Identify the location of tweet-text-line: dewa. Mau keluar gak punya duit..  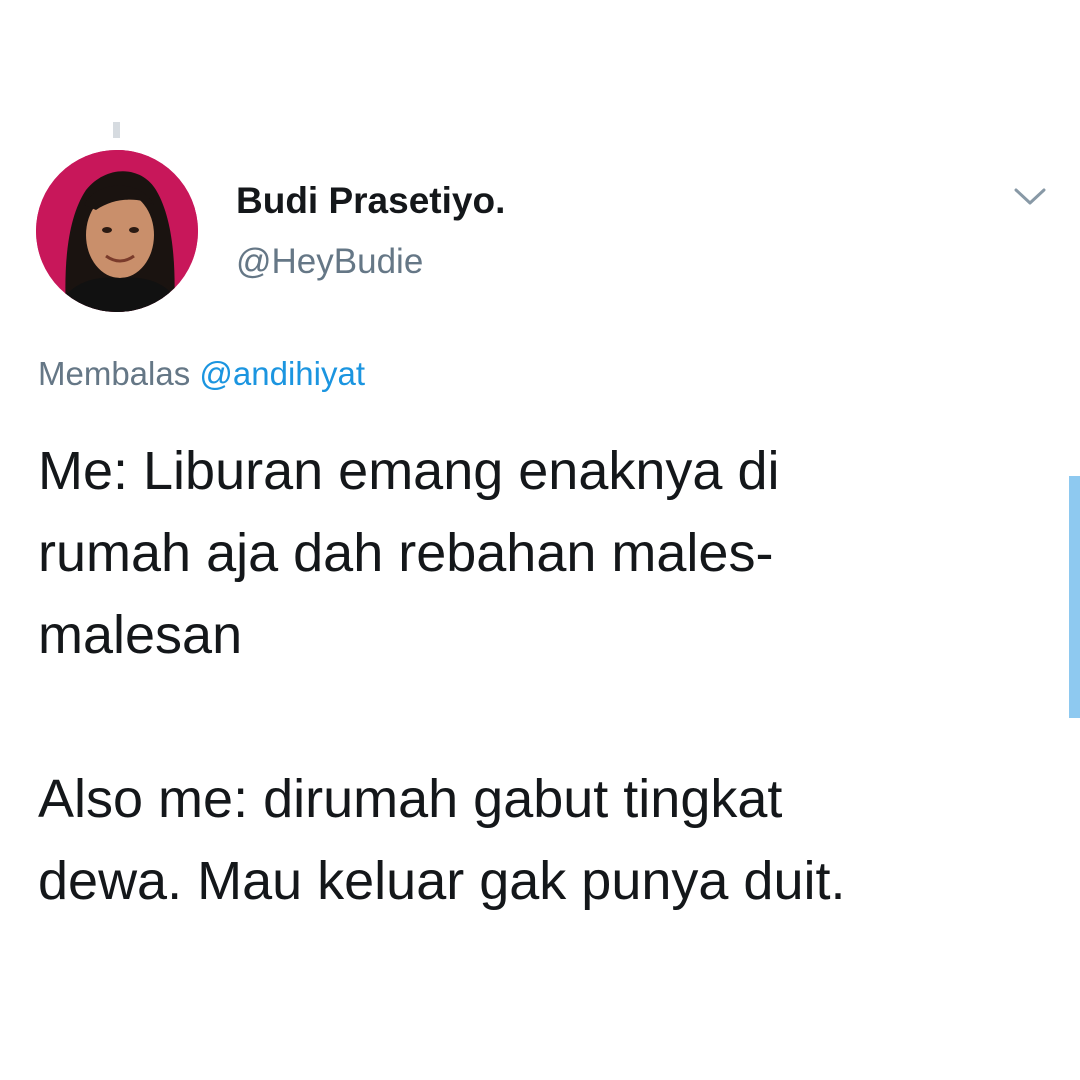
(442, 881).